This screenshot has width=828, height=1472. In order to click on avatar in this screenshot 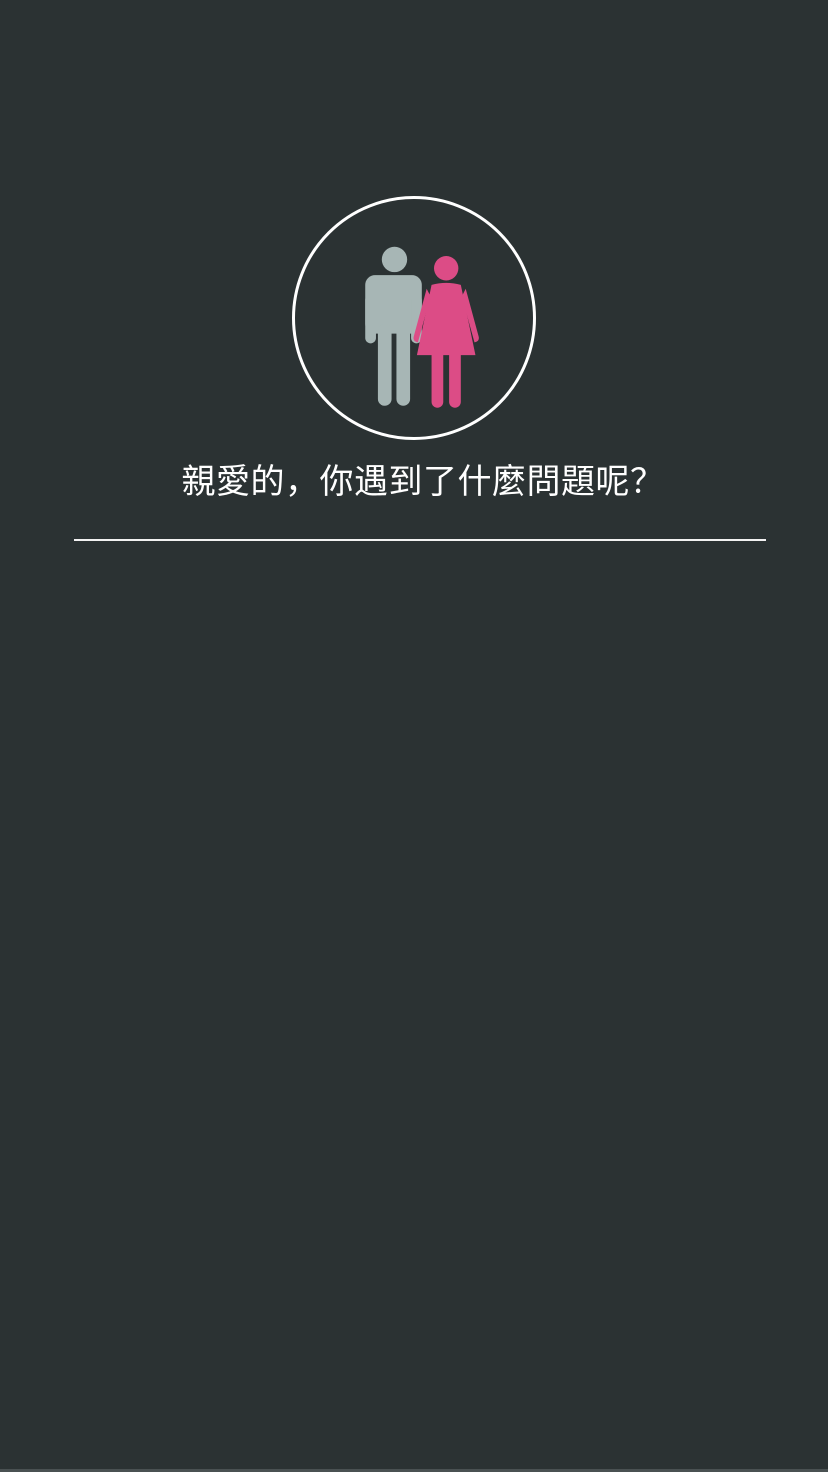, I will do `click(414, 318)`.